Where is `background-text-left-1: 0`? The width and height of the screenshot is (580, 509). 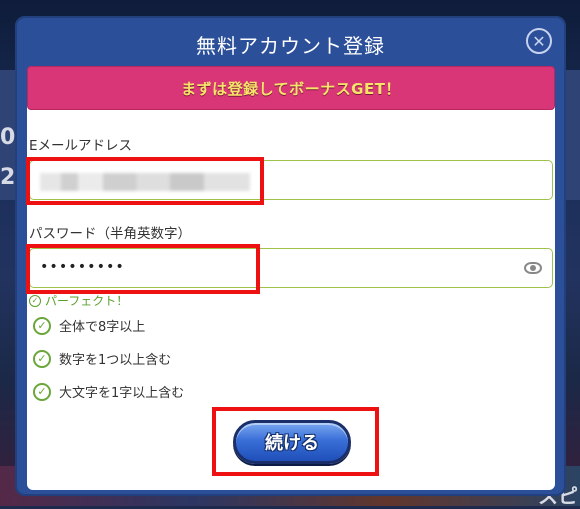 background-text-left-1: 0 is located at coordinates (8, 137).